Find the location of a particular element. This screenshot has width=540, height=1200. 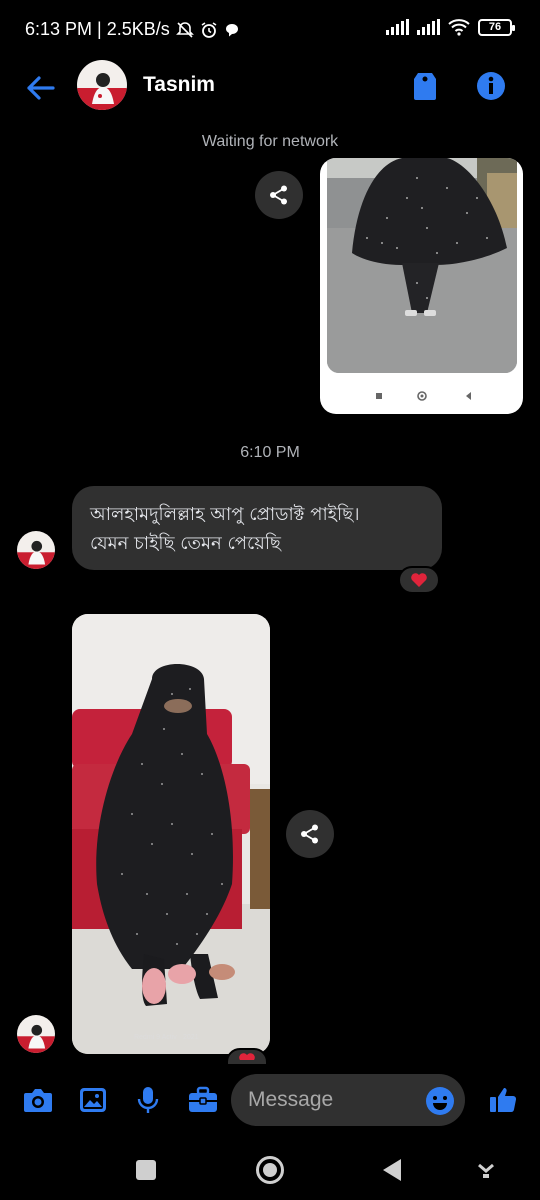

battery-level: 76 is located at coordinates (495, 27).